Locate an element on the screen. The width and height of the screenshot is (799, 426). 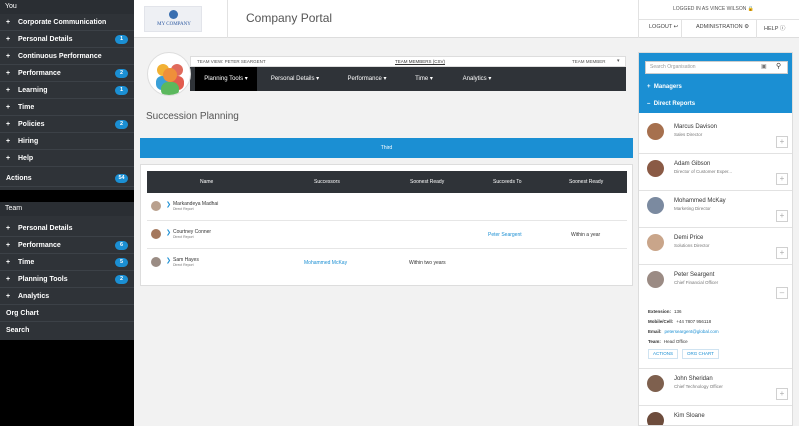
column-header-soonest-ready: Soonest Ready is located at coordinates (427, 182).